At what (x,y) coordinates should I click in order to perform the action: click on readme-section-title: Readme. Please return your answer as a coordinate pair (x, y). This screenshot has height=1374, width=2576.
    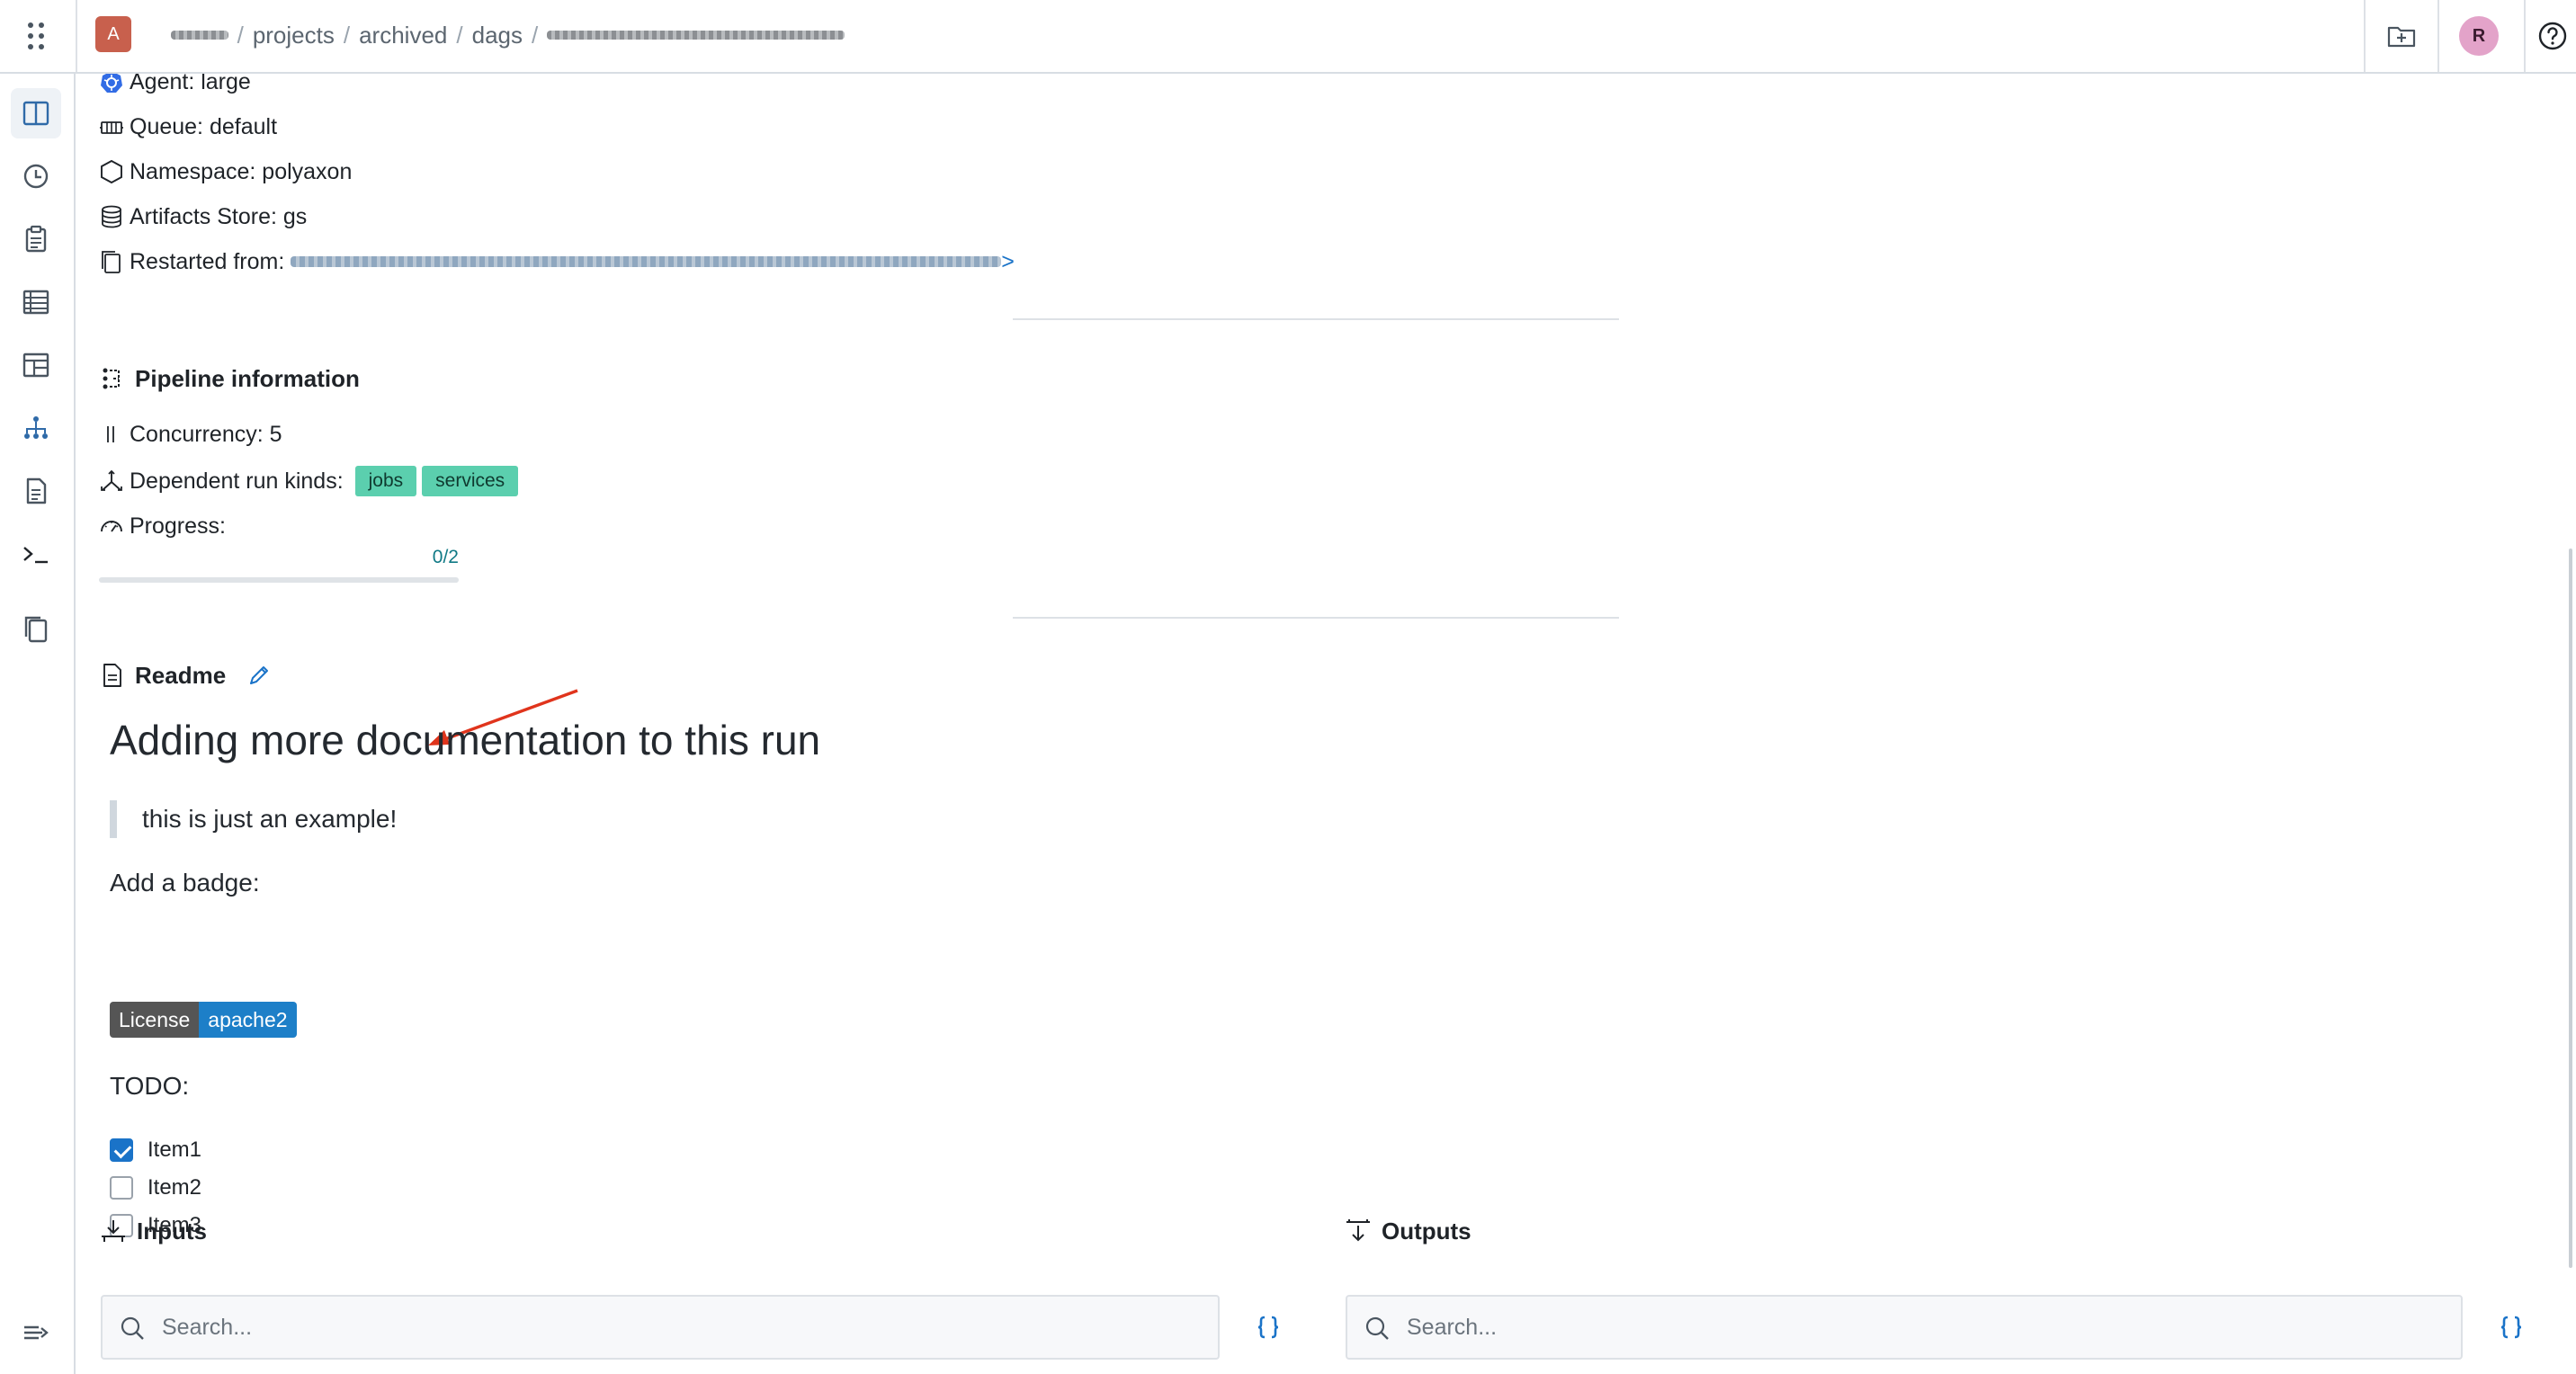
    Looking at the image, I should click on (185, 678).